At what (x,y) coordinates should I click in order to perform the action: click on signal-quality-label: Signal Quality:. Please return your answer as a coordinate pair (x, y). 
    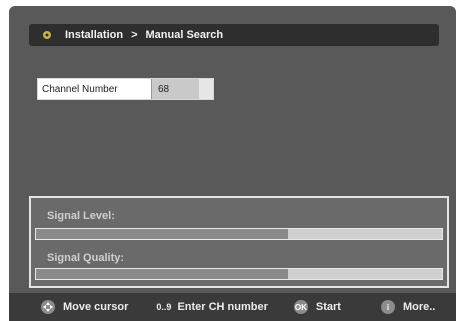
    Looking at the image, I should click on (86, 258).